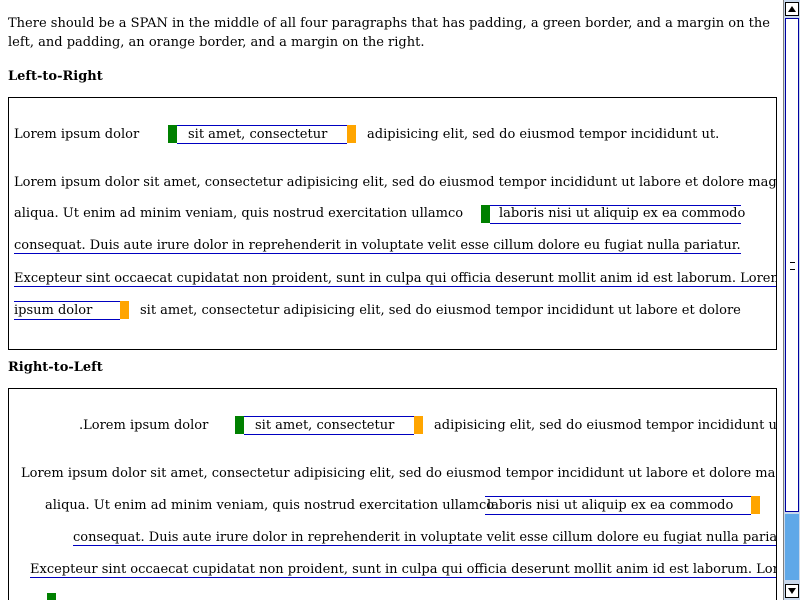 The width and height of the screenshot is (800, 600). Describe the element at coordinates (610, 505) in the screenshot. I see `rtl-p2-span: laboris nisi ut aliquip ex ea commodo` at that location.